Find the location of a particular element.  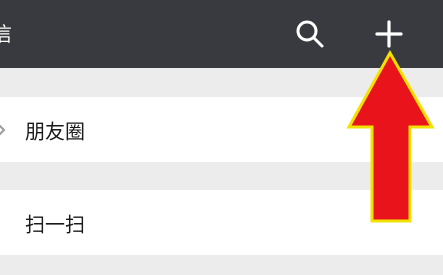

section-separator is located at coordinates (221, 265).